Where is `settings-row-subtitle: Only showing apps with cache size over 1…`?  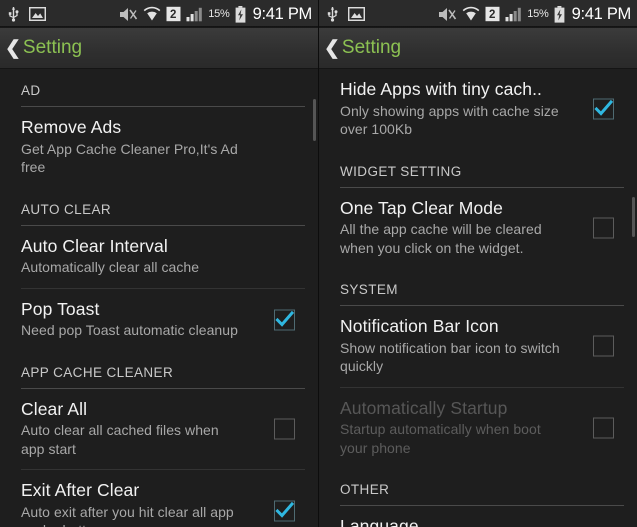
settings-row-subtitle: Only showing apps with cache size over 1… is located at coordinates (449, 120).